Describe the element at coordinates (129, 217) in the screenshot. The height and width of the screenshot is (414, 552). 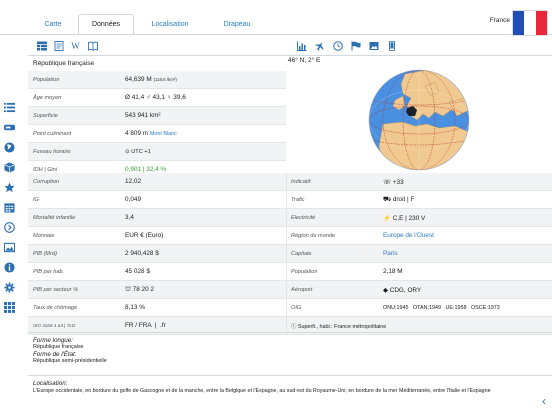
I see `row-value: 3,4` at that location.